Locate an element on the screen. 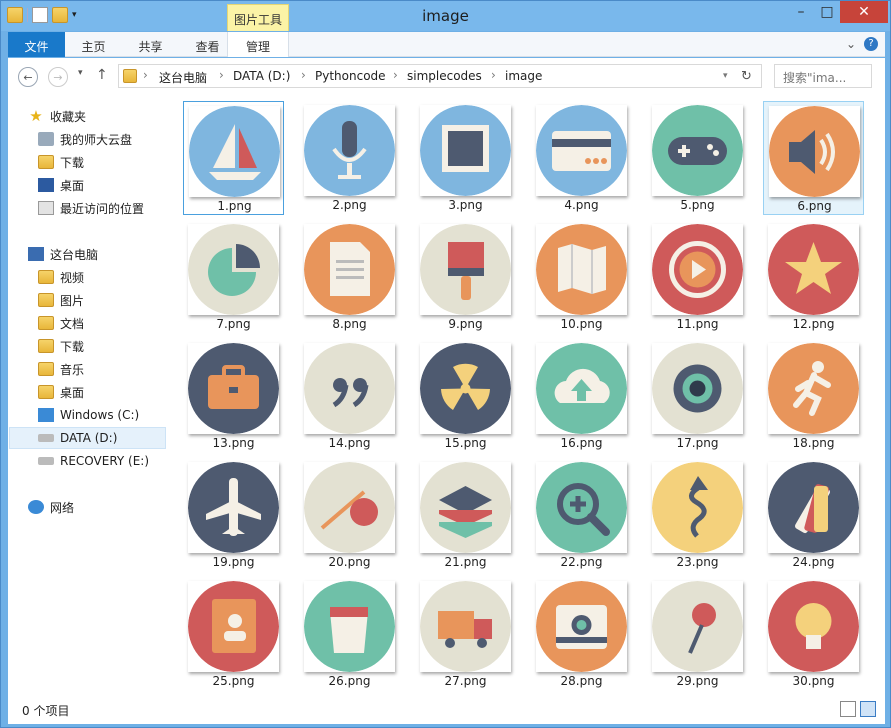 The width and height of the screenshot is (891, 728). music-icon is located at coordinates (46, 369).